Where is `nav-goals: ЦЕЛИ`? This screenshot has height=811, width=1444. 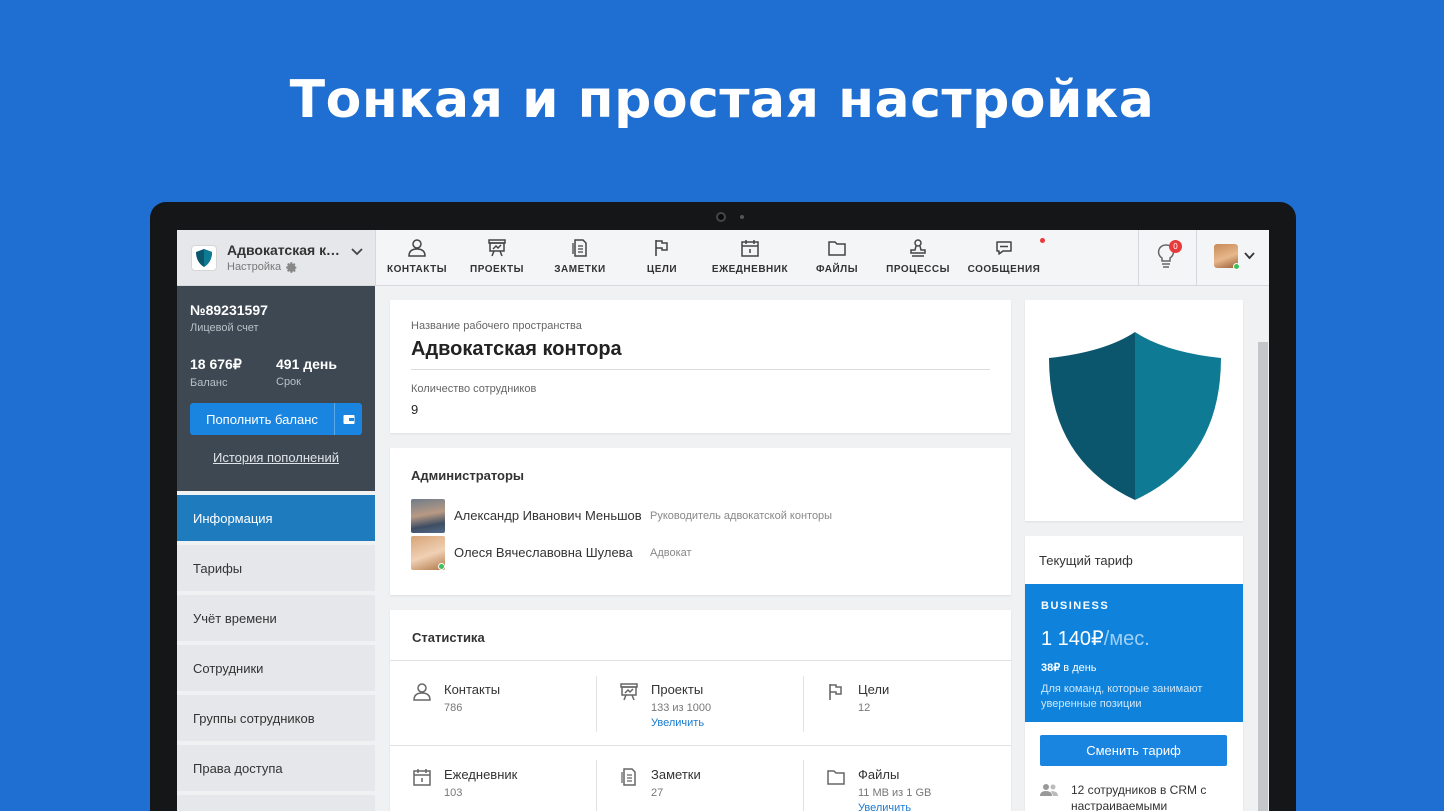
nav-goals: ЦЕЛИ is located at coordinates (662, 256).